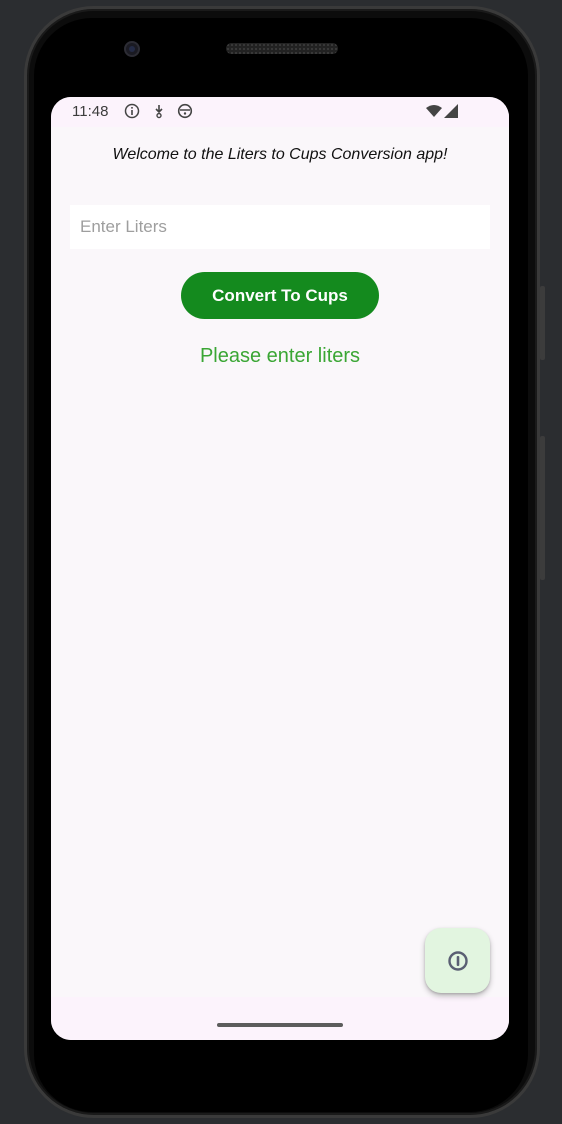 The width and height of the screenshot is (562, 1124). I want to click on info-fab-button, so click(457, 960).